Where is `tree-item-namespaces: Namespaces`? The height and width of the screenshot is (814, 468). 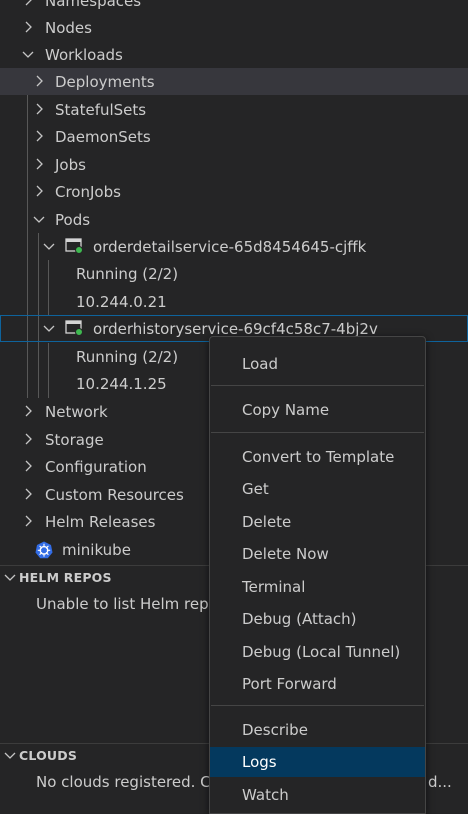 tree-item-namespaces: Namespaces is located at coordinates (234, 7).